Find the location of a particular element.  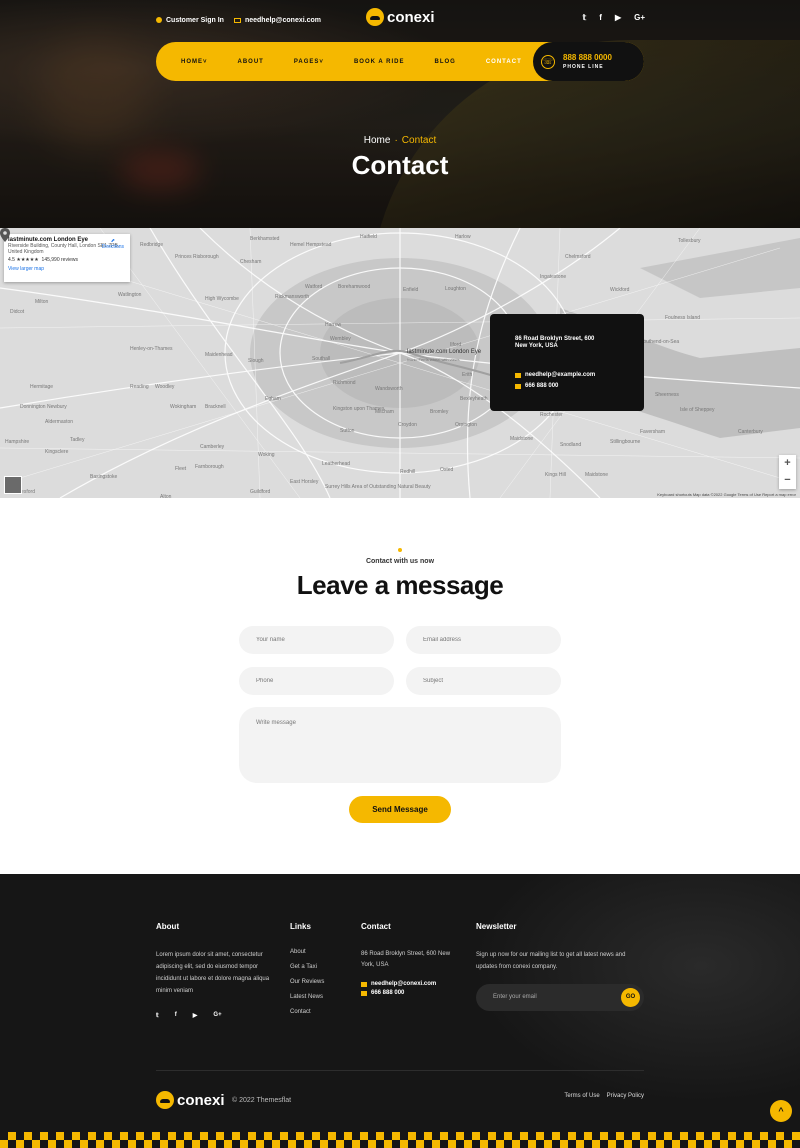

svg-text: Southend-on-Sea is located at coordinates (659, 342).